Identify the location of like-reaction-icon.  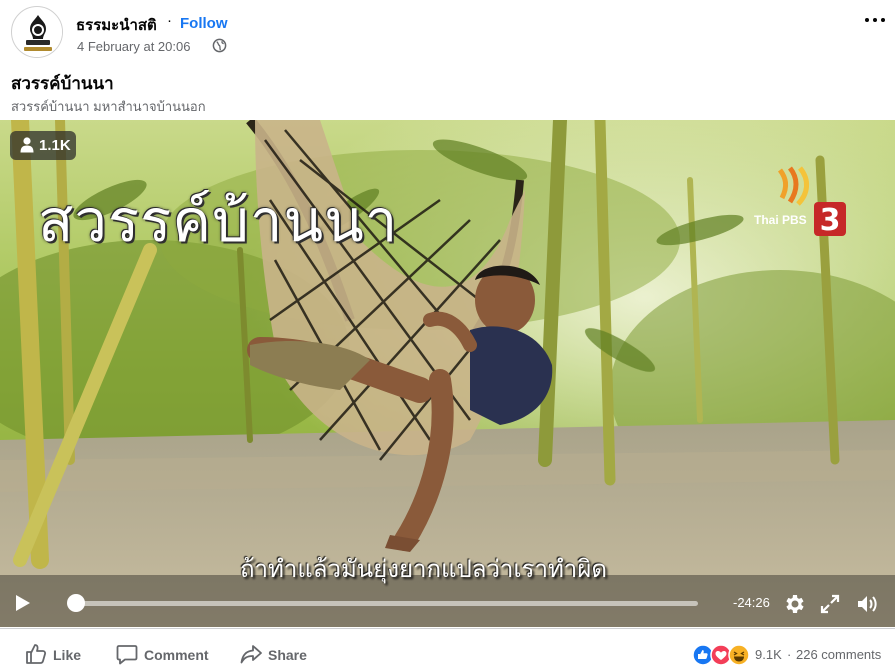
(703, 655).